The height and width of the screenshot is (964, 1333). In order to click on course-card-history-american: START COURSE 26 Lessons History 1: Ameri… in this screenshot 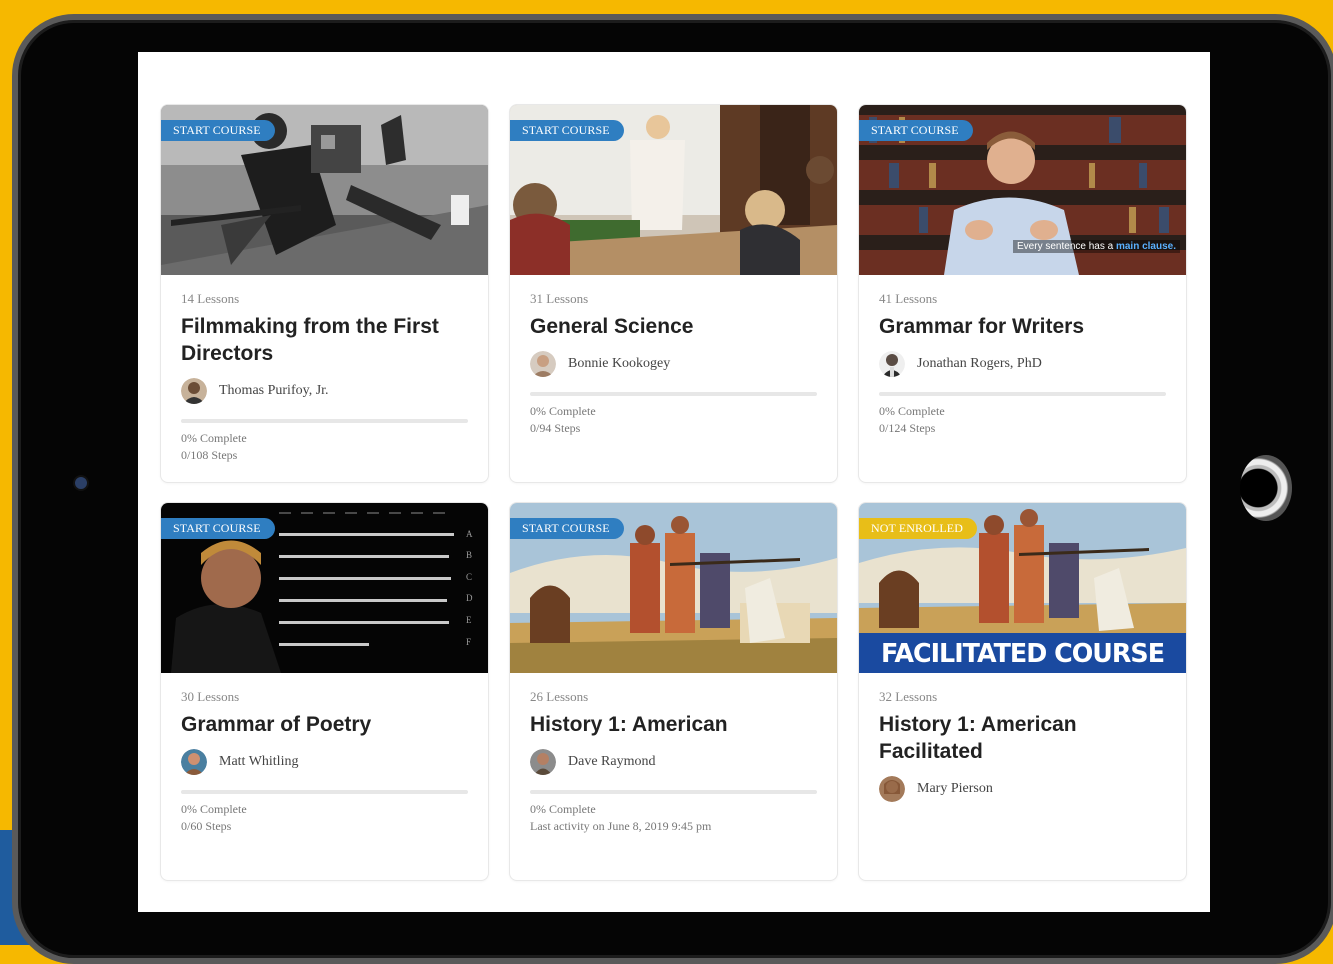, I will do `click(673, 691)`.